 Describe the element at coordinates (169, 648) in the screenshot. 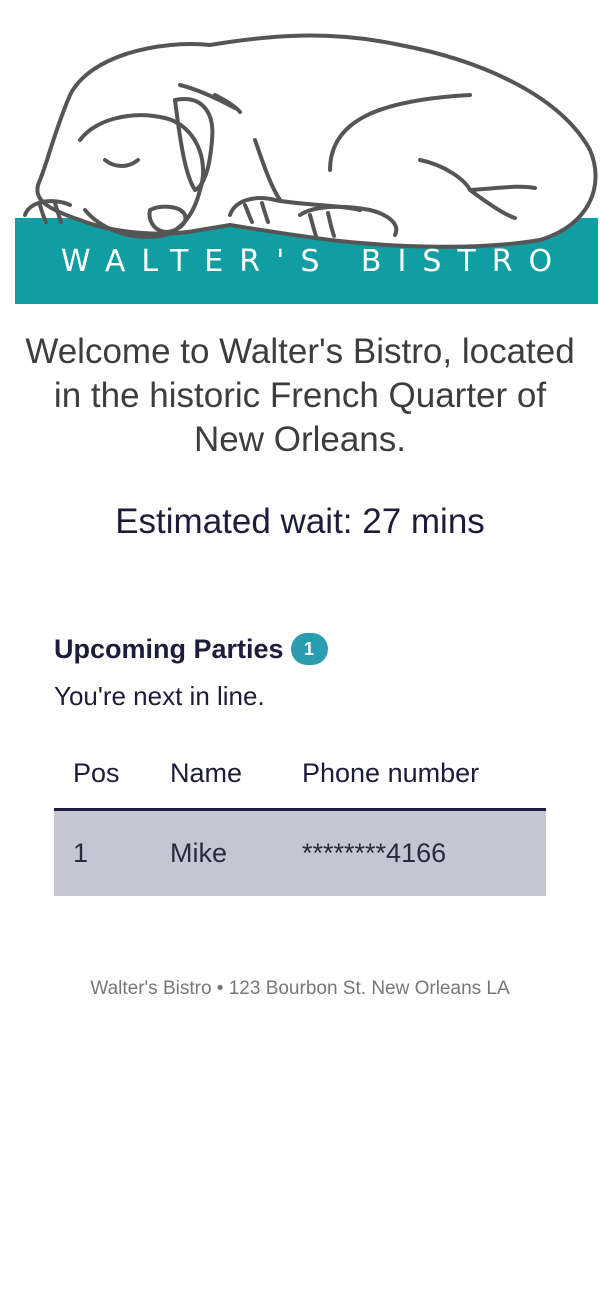

I see `upcoming-parties-title: Upcoming Parties` at that location.